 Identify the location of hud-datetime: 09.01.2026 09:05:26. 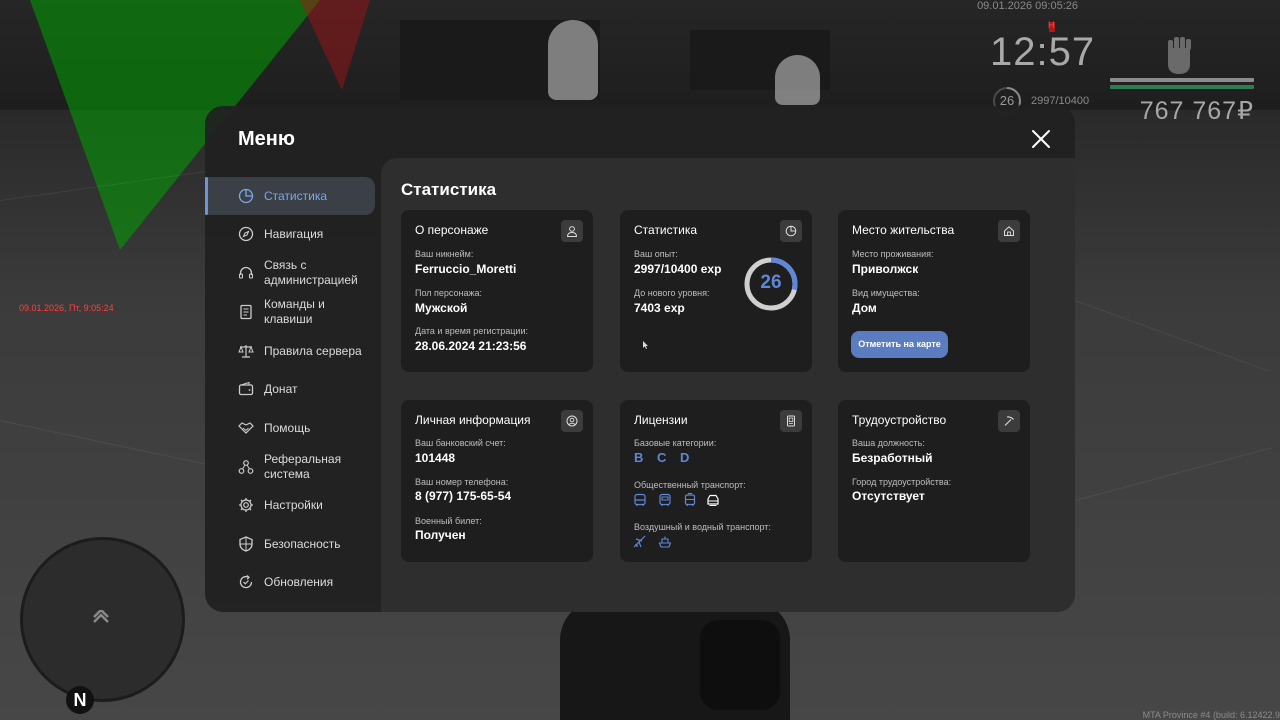
(1027, 6).